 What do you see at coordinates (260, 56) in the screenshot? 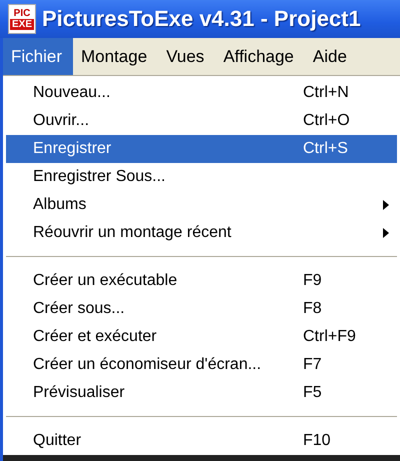
I see `menu-bar-item: Affichage` at bounding box center [260, 56].